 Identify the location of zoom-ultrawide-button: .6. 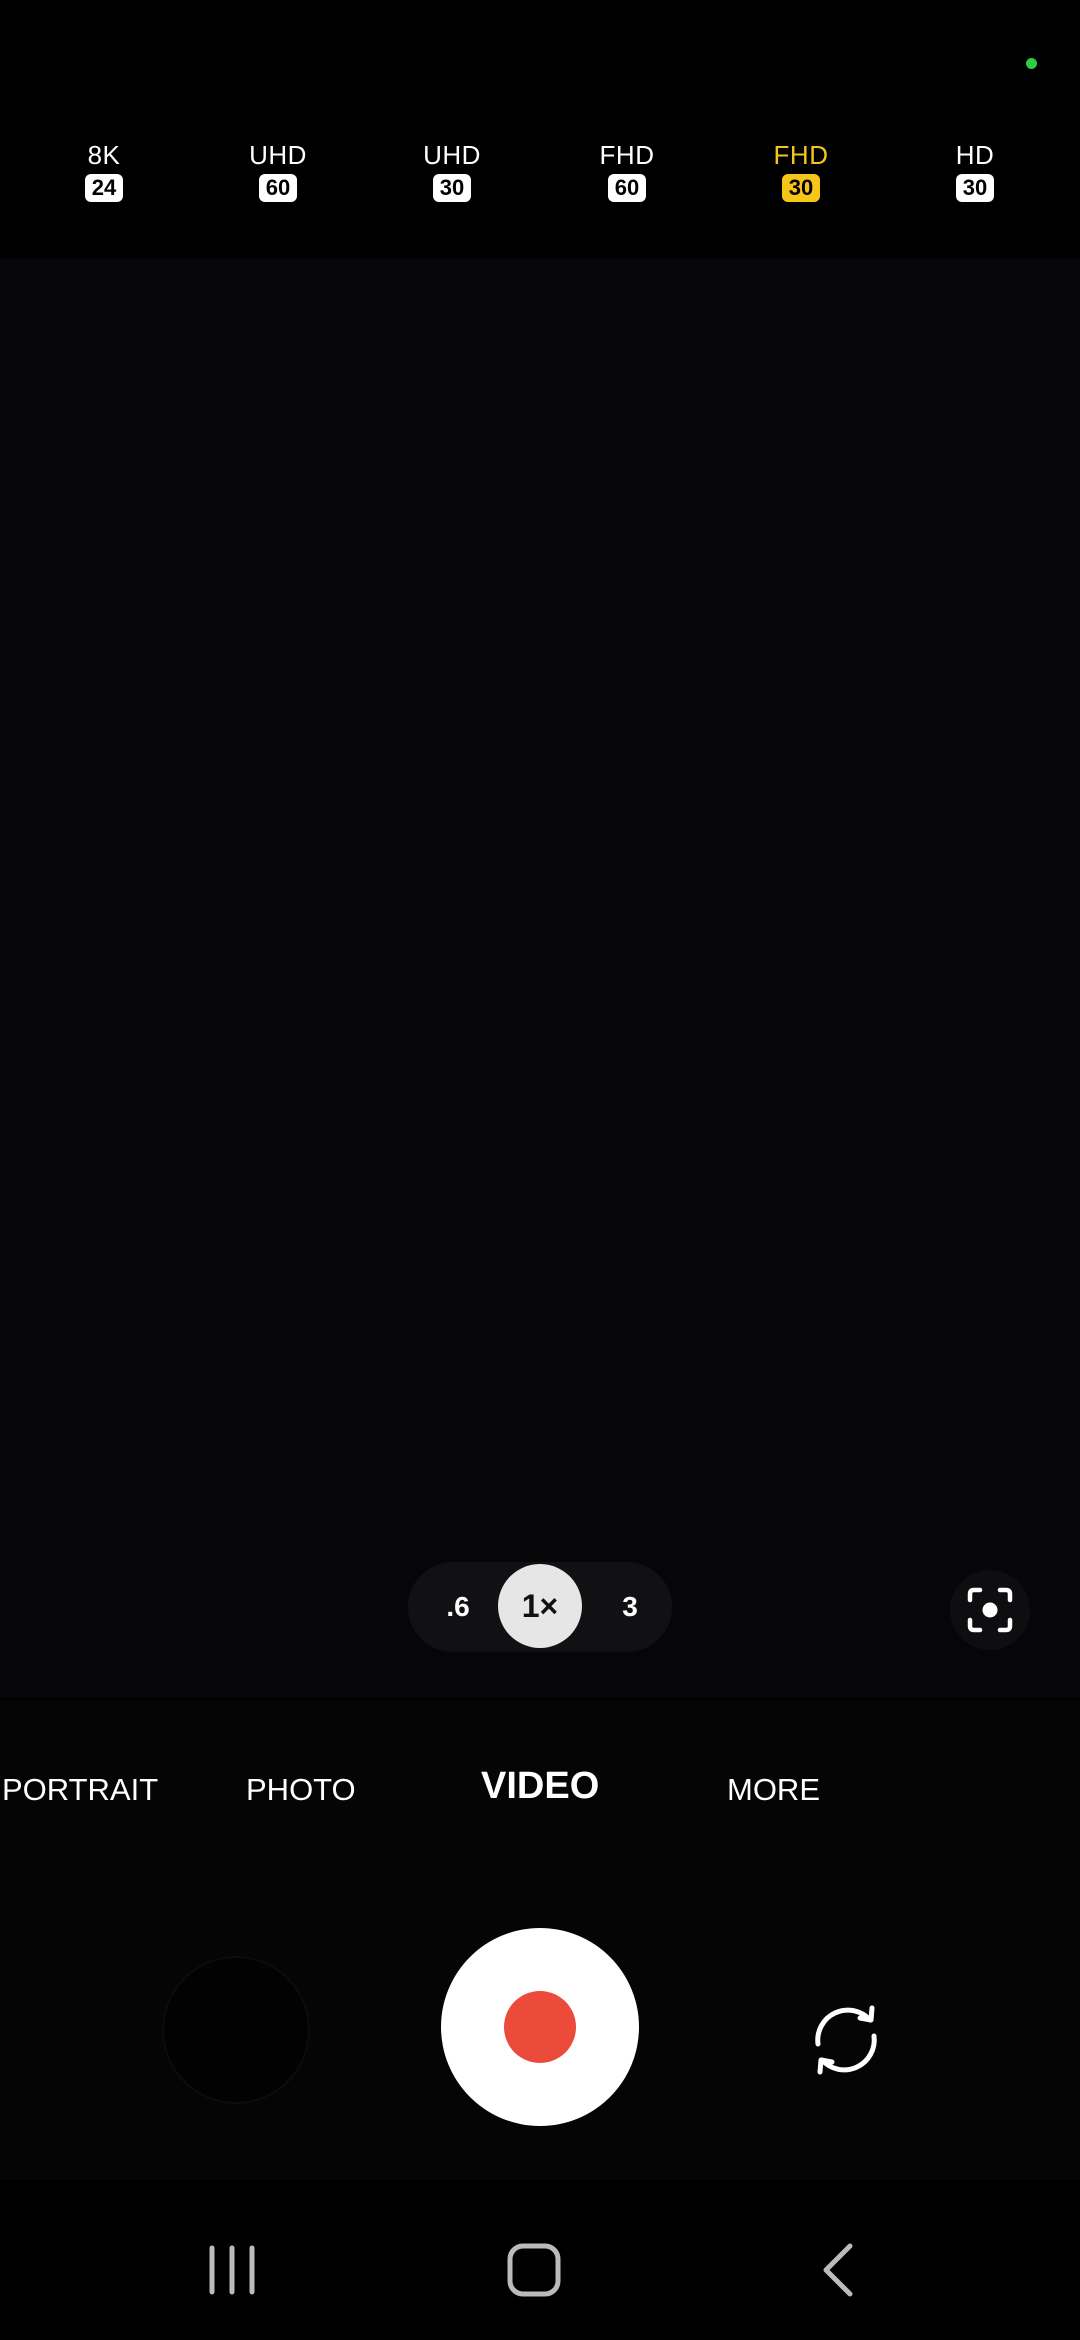
(458, 1607).